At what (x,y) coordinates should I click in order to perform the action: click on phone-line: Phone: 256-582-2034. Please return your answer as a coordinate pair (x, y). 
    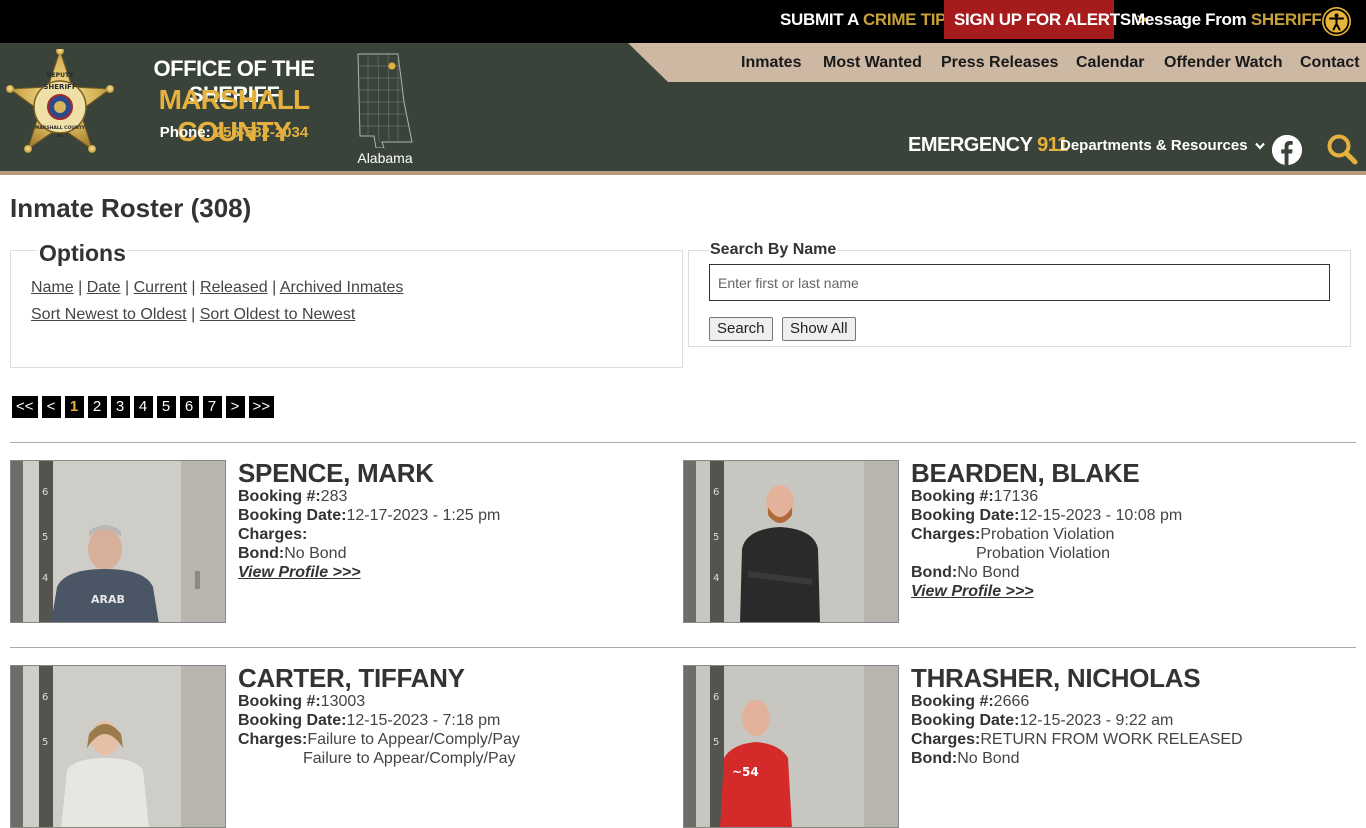
    Looking at the image, I should click on (234, 132).